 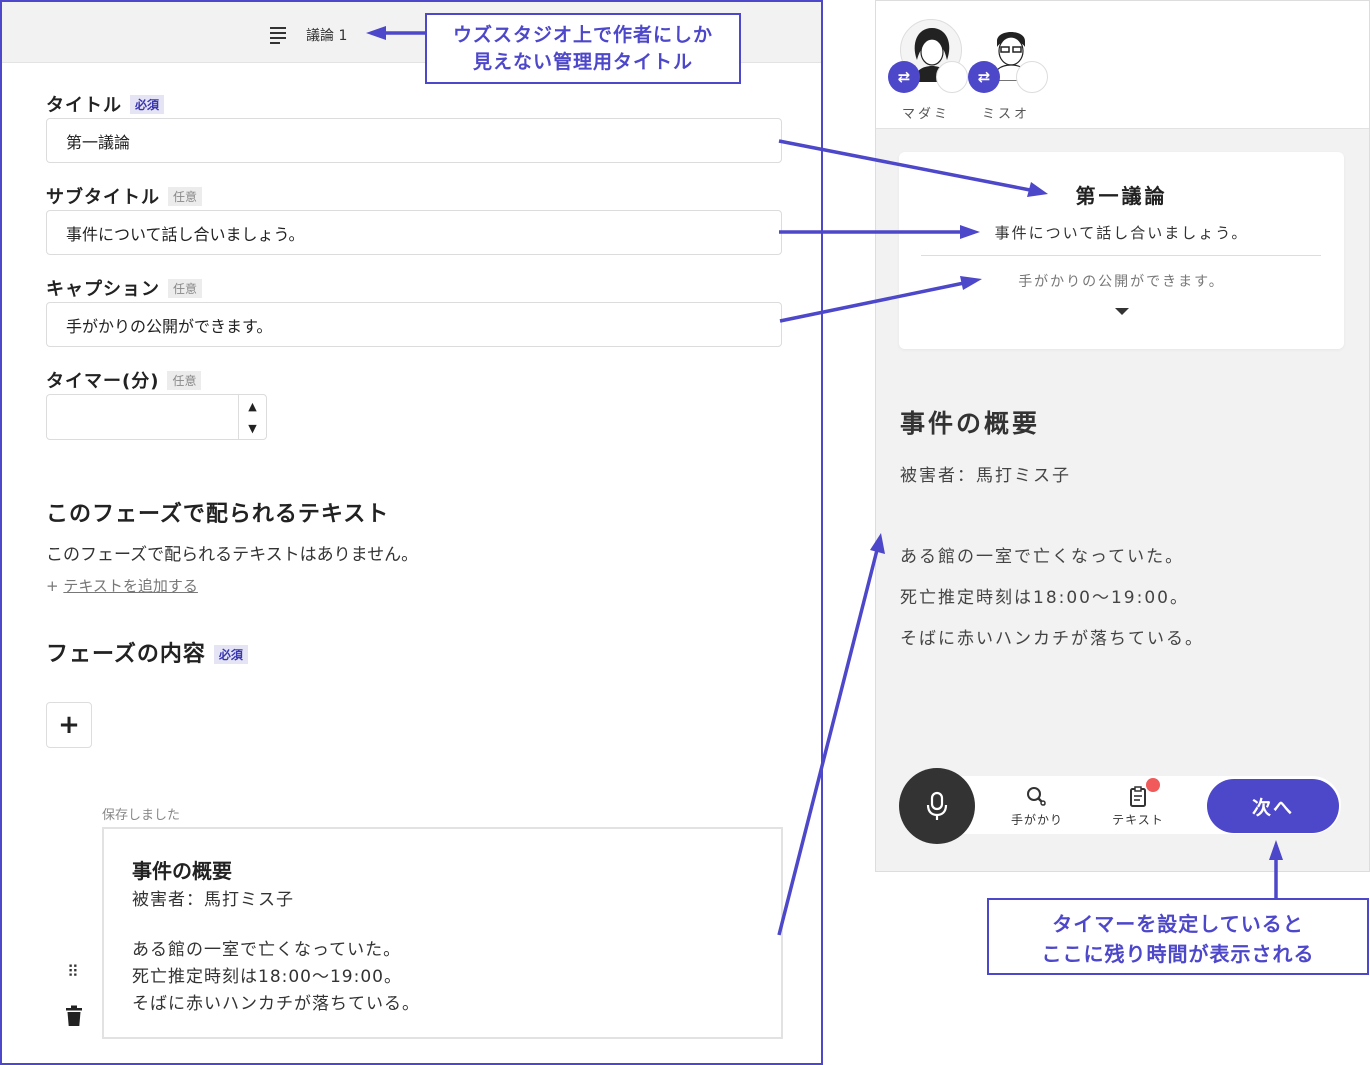 I want to click on content-line: 死亡推定時刻は18:00〜19:00。, so click(x=267, y=977).